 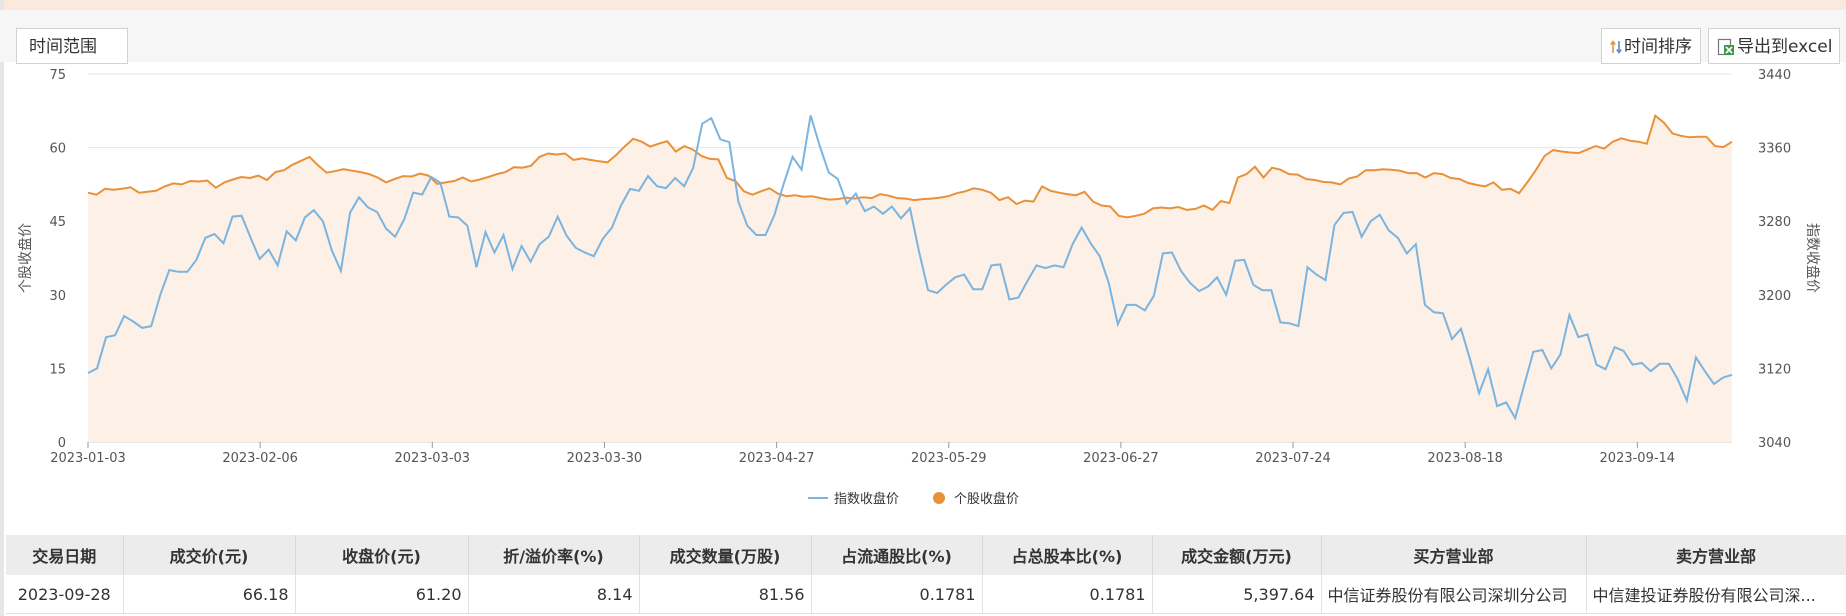 I want to click on y-right-tick-label: 3040, so click(x=1774, y=443).